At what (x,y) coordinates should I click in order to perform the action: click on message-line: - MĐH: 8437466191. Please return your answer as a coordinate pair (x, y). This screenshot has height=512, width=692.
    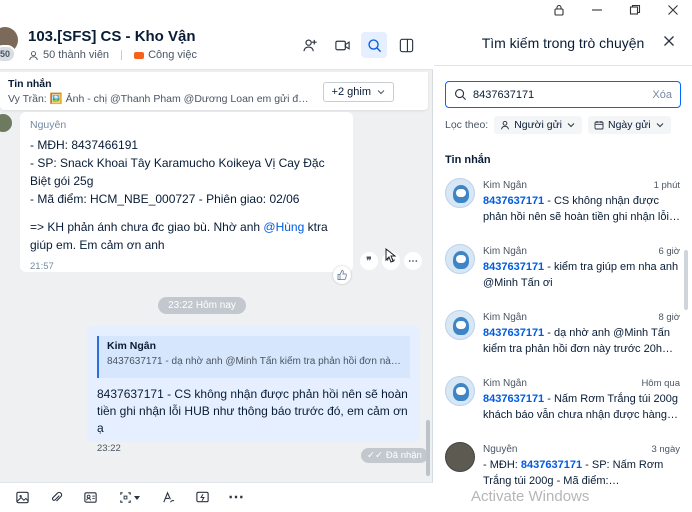
    Looking at the image, I should click on (84, 145).